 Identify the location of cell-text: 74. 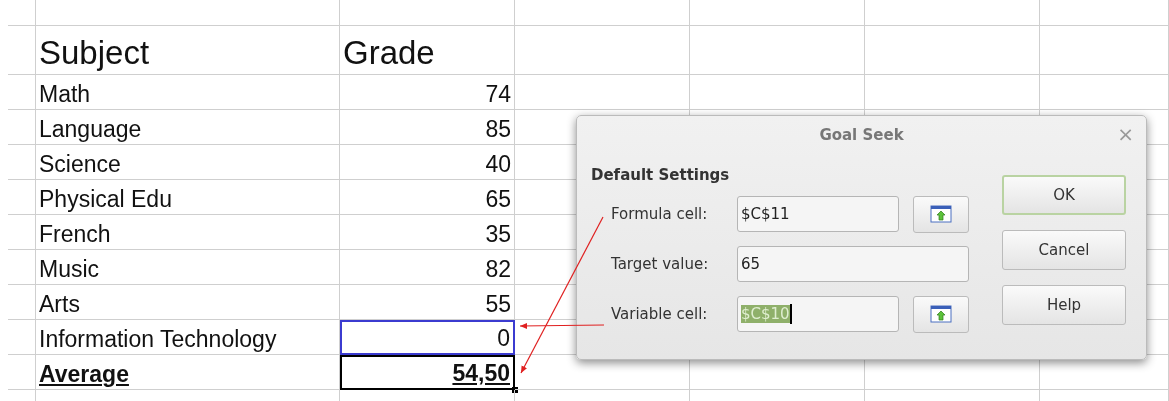
(498, 94).